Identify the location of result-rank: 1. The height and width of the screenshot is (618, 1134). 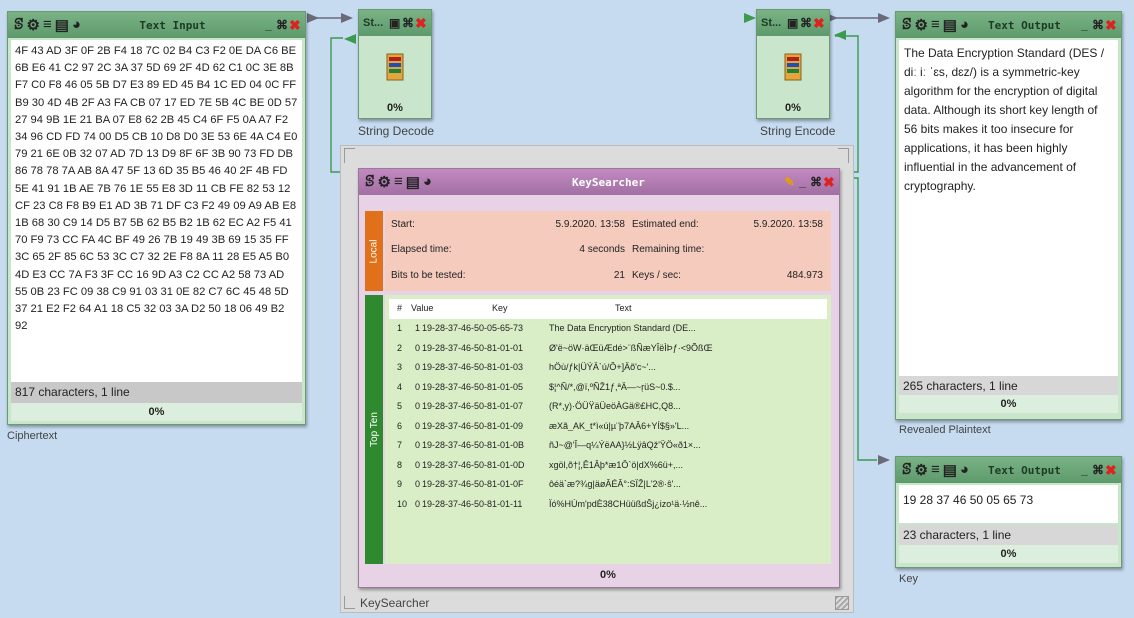
(400, 328).